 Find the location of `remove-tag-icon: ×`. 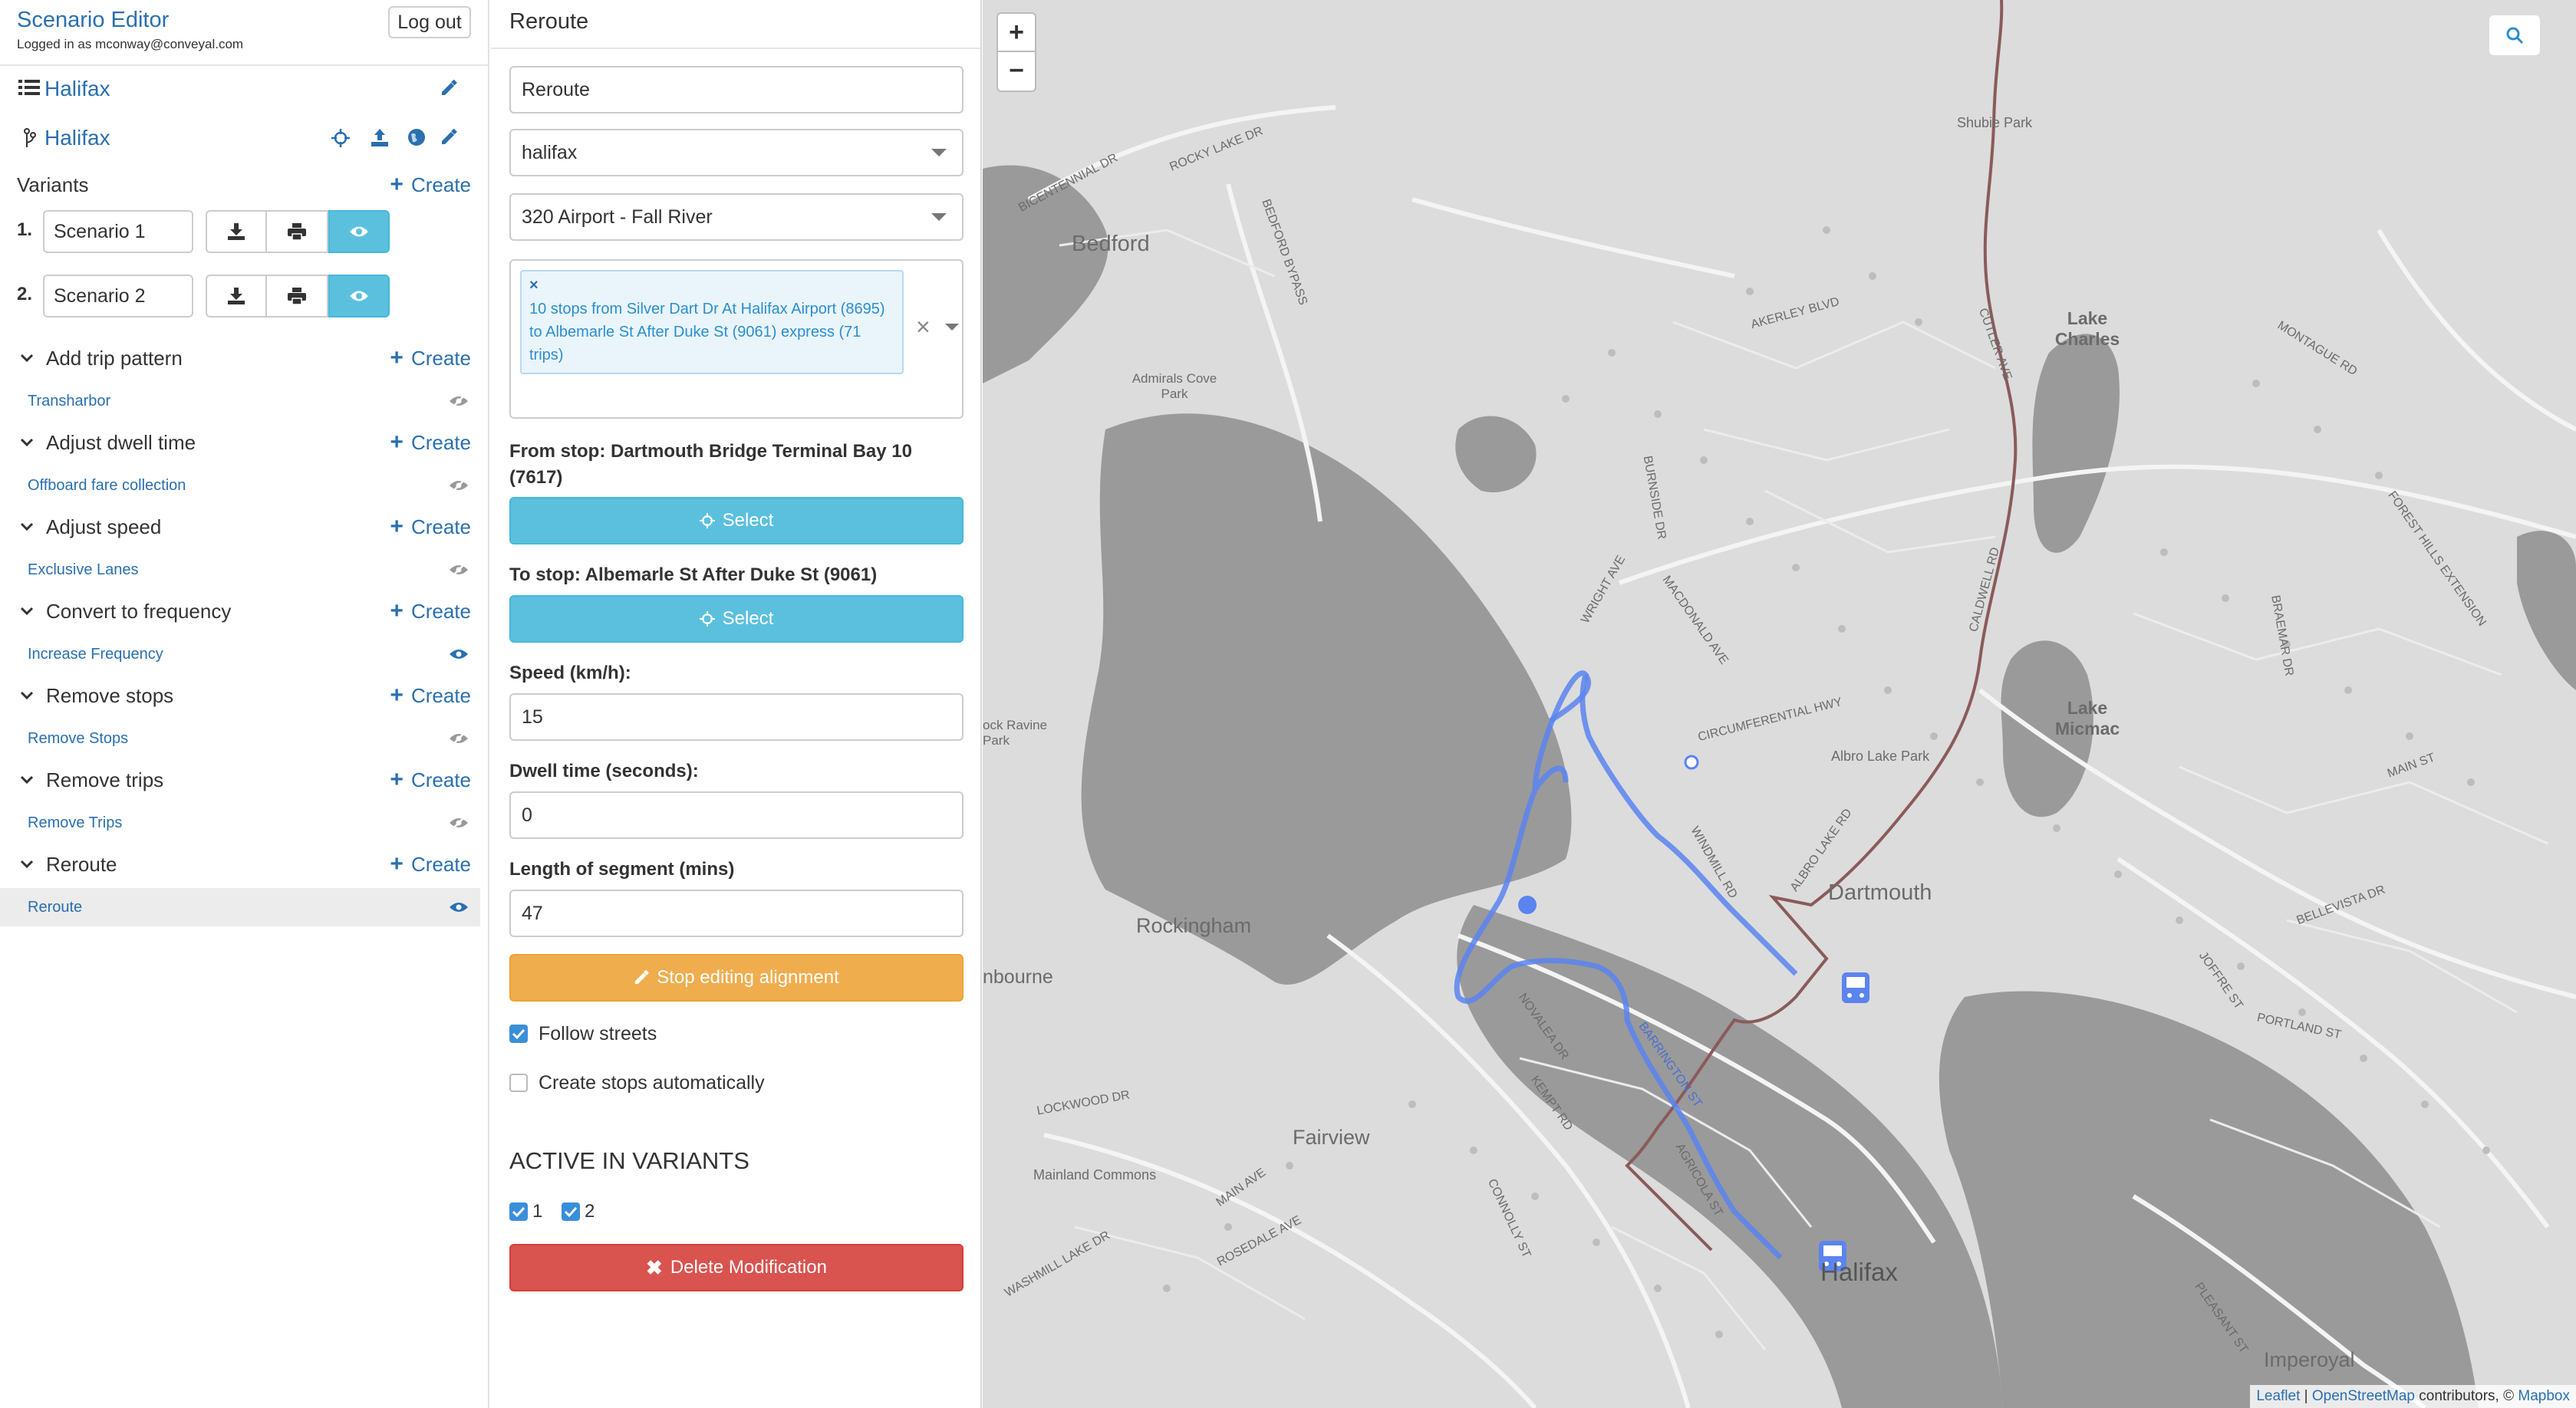

remove-tag-icon: × is located at coordinates (711, 285).